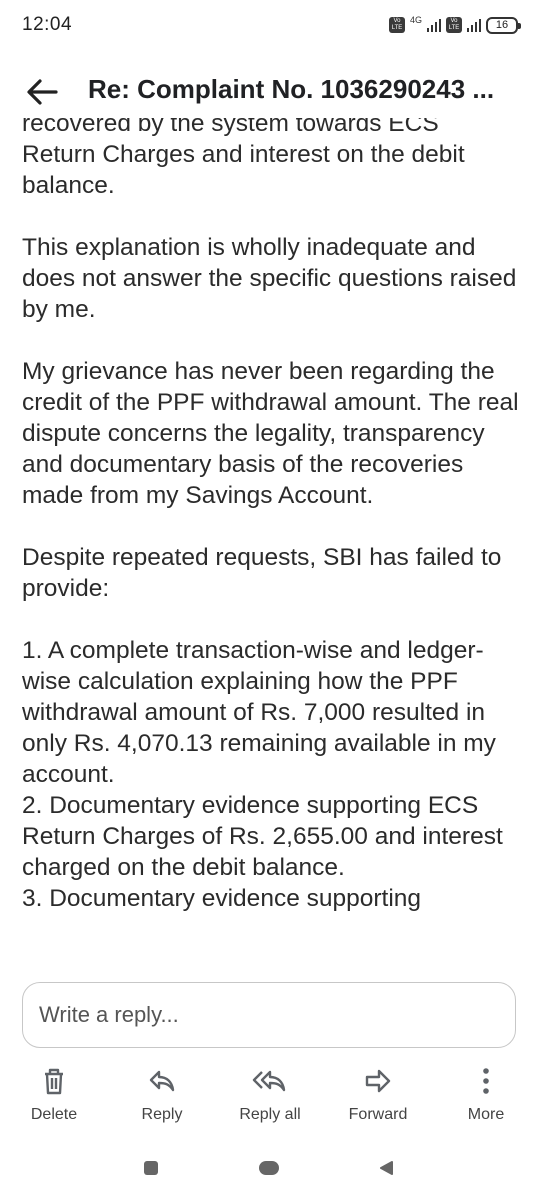 The width and height of the screenshot is (540, 1199). I want to click on more-vert-icon, so click(486, 1081).